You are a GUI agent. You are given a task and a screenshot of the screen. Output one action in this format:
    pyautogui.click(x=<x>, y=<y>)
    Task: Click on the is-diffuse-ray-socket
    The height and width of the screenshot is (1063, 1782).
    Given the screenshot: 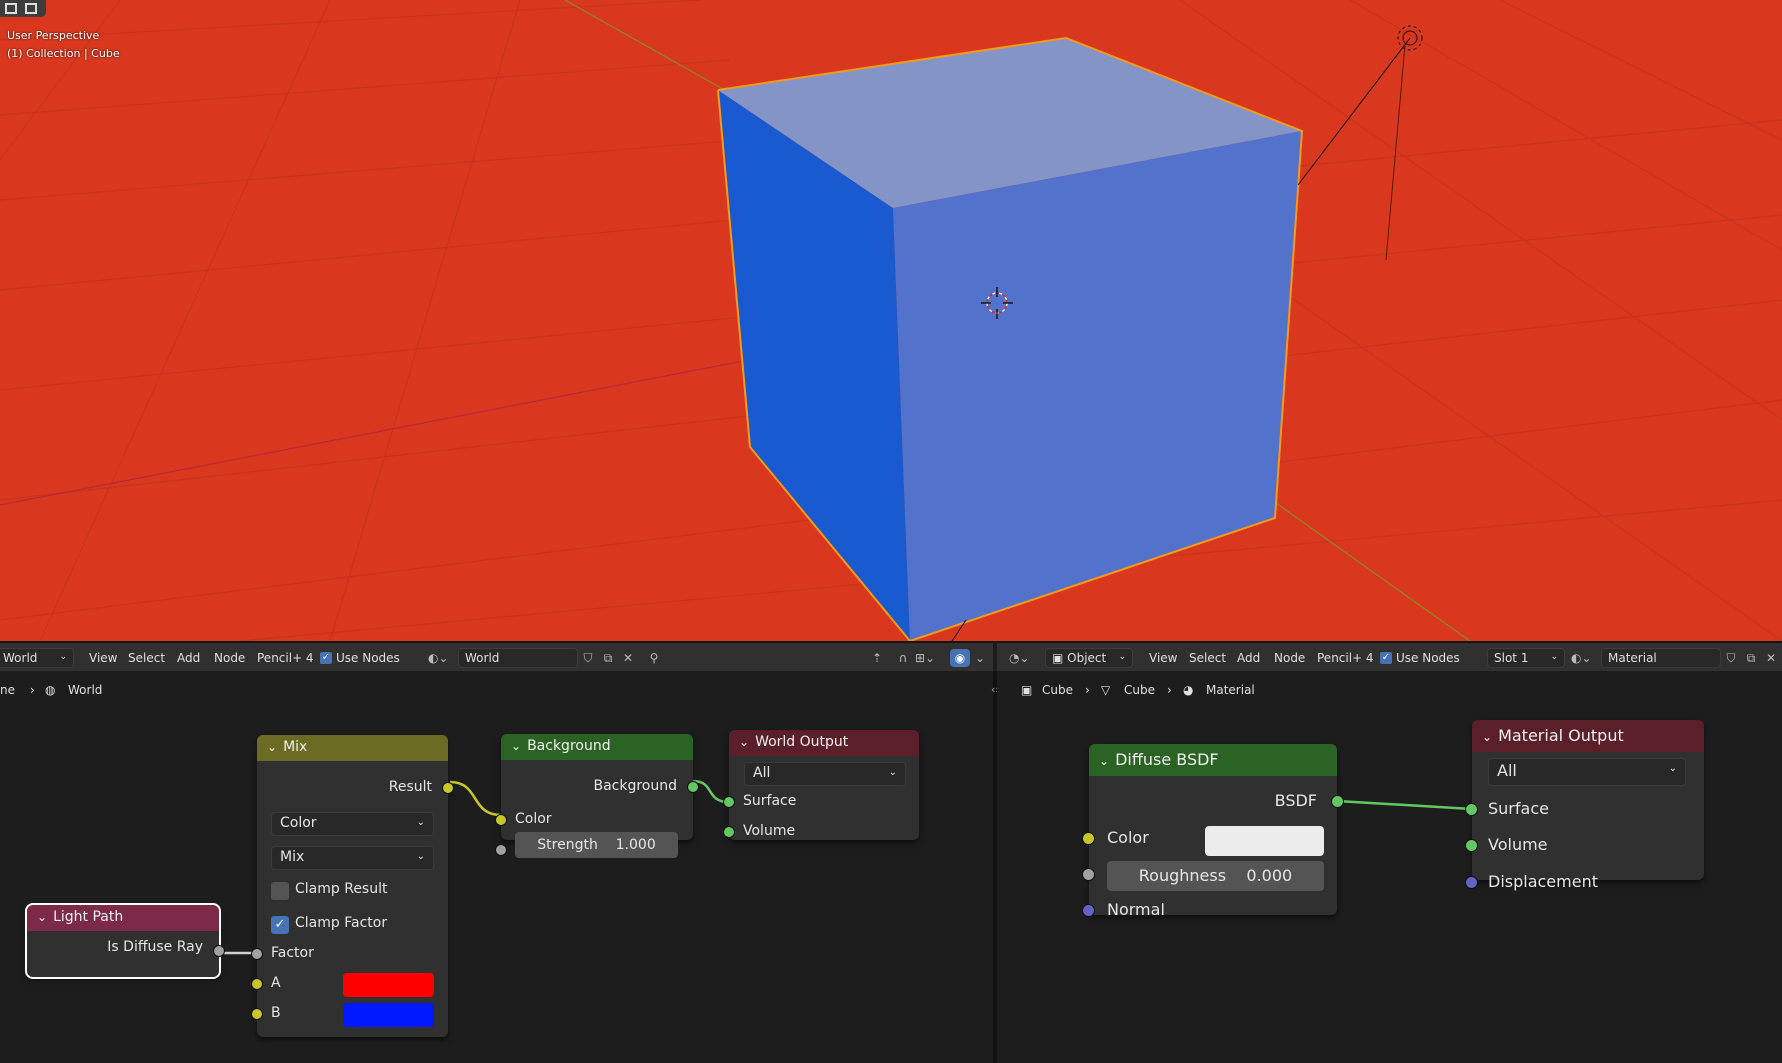 What is the action you would take?
    pyautogui.click(x=219, y=951)
    